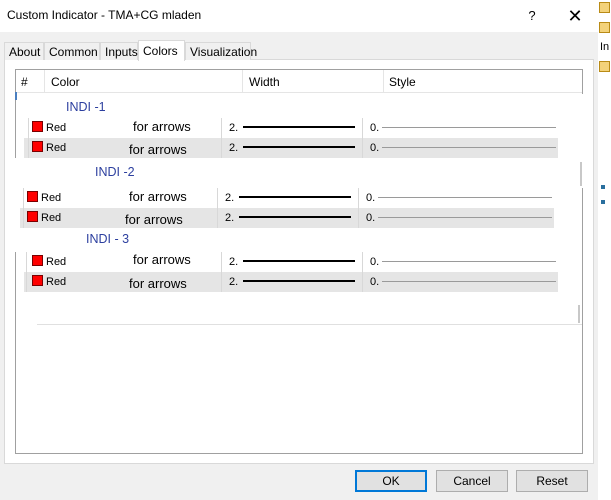  Describe the element at coordinates (24, 82) in the screenshot. I see `column-header-index: #` at that location.